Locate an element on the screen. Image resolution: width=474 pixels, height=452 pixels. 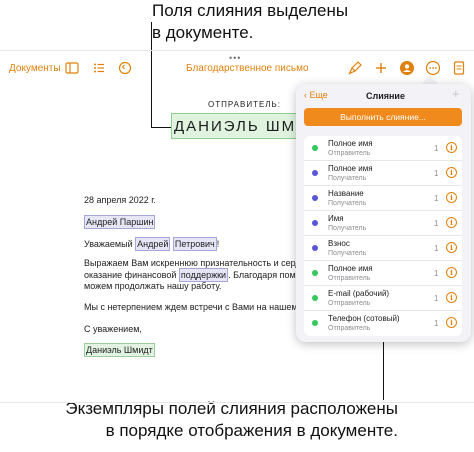
date-text: 28 апреля 2022 г. is located at coordinates (120, 200).